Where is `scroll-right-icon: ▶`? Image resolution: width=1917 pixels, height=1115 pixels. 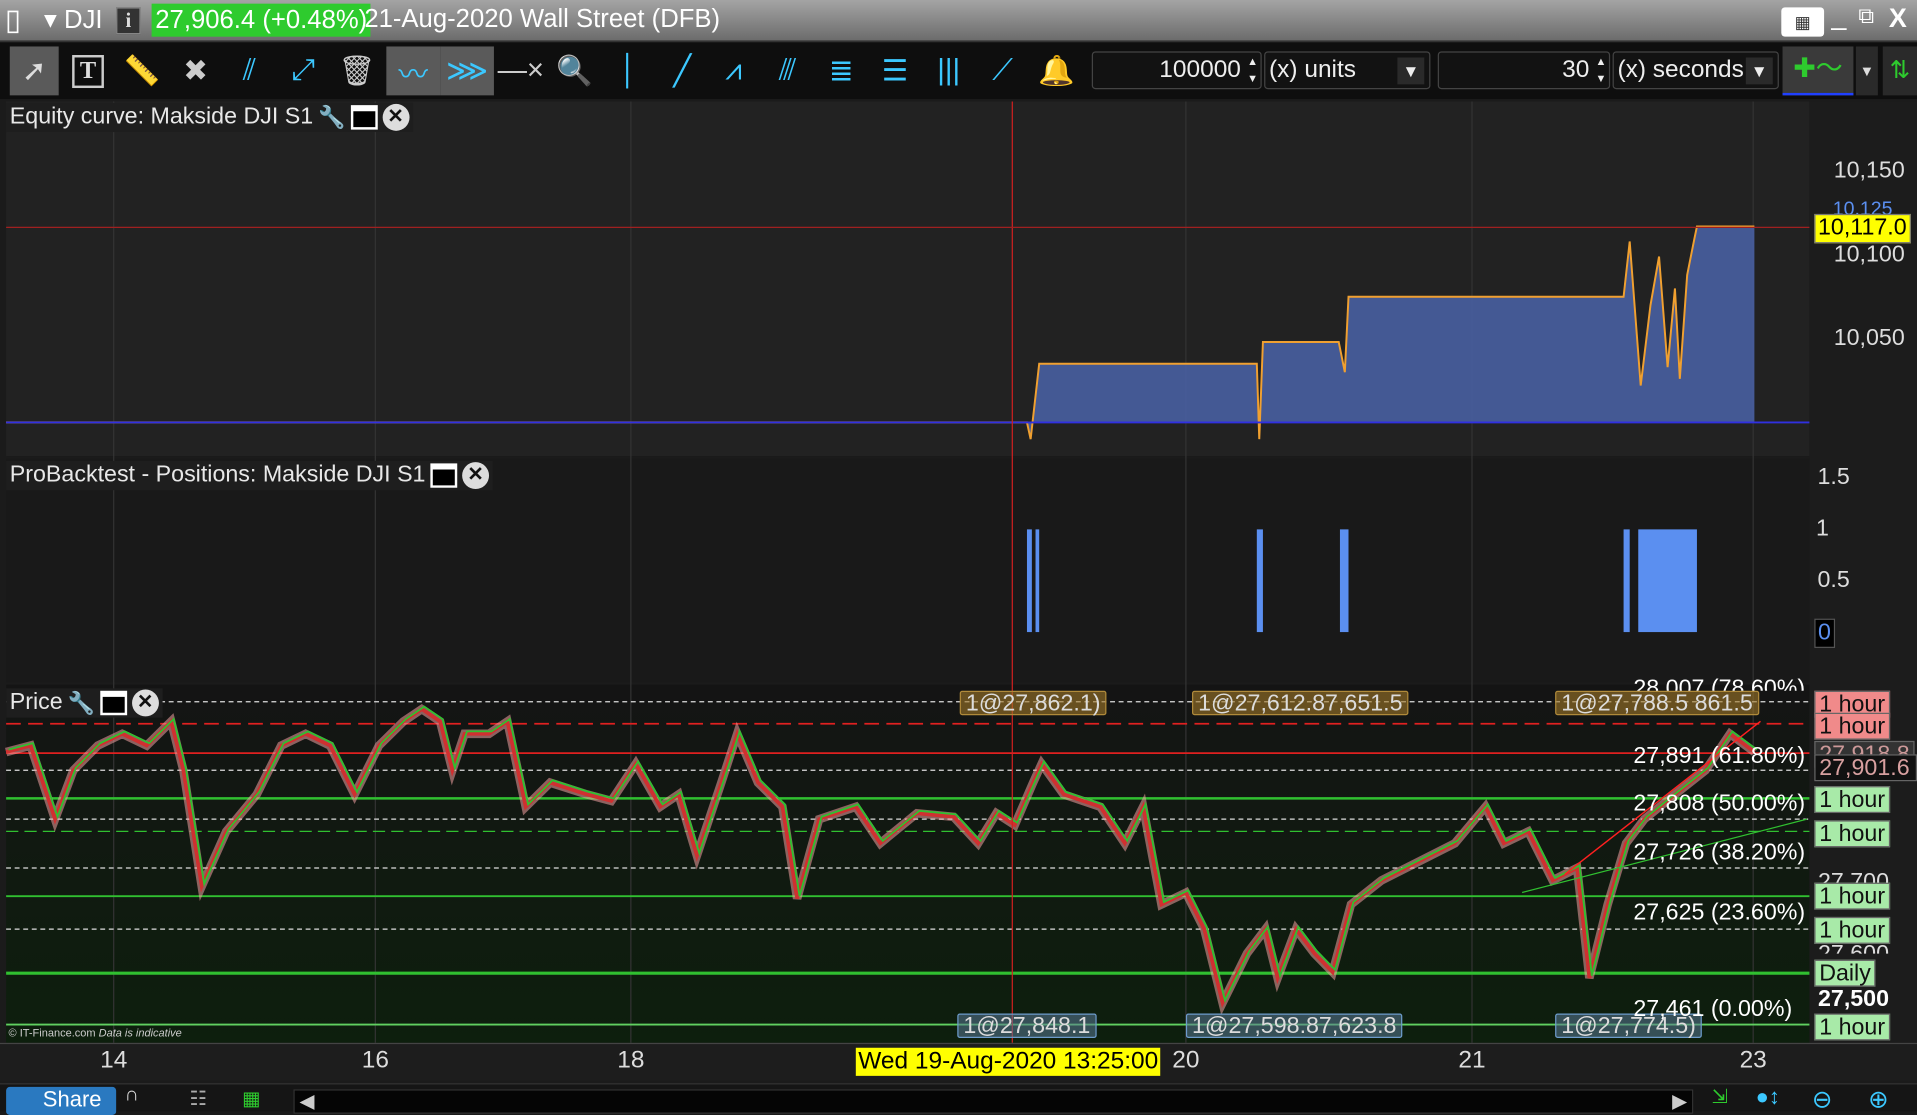
scroll-right-icon: ▶ is located at coordinates (1679, 1101).